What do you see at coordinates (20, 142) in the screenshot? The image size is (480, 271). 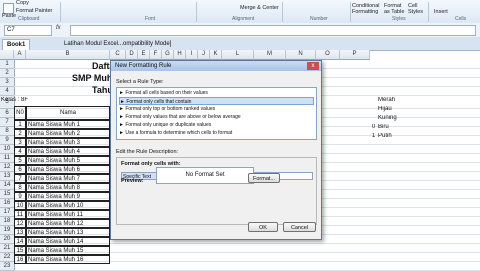 I see `student-no-cell: 3` at bounding box center [20, 142].